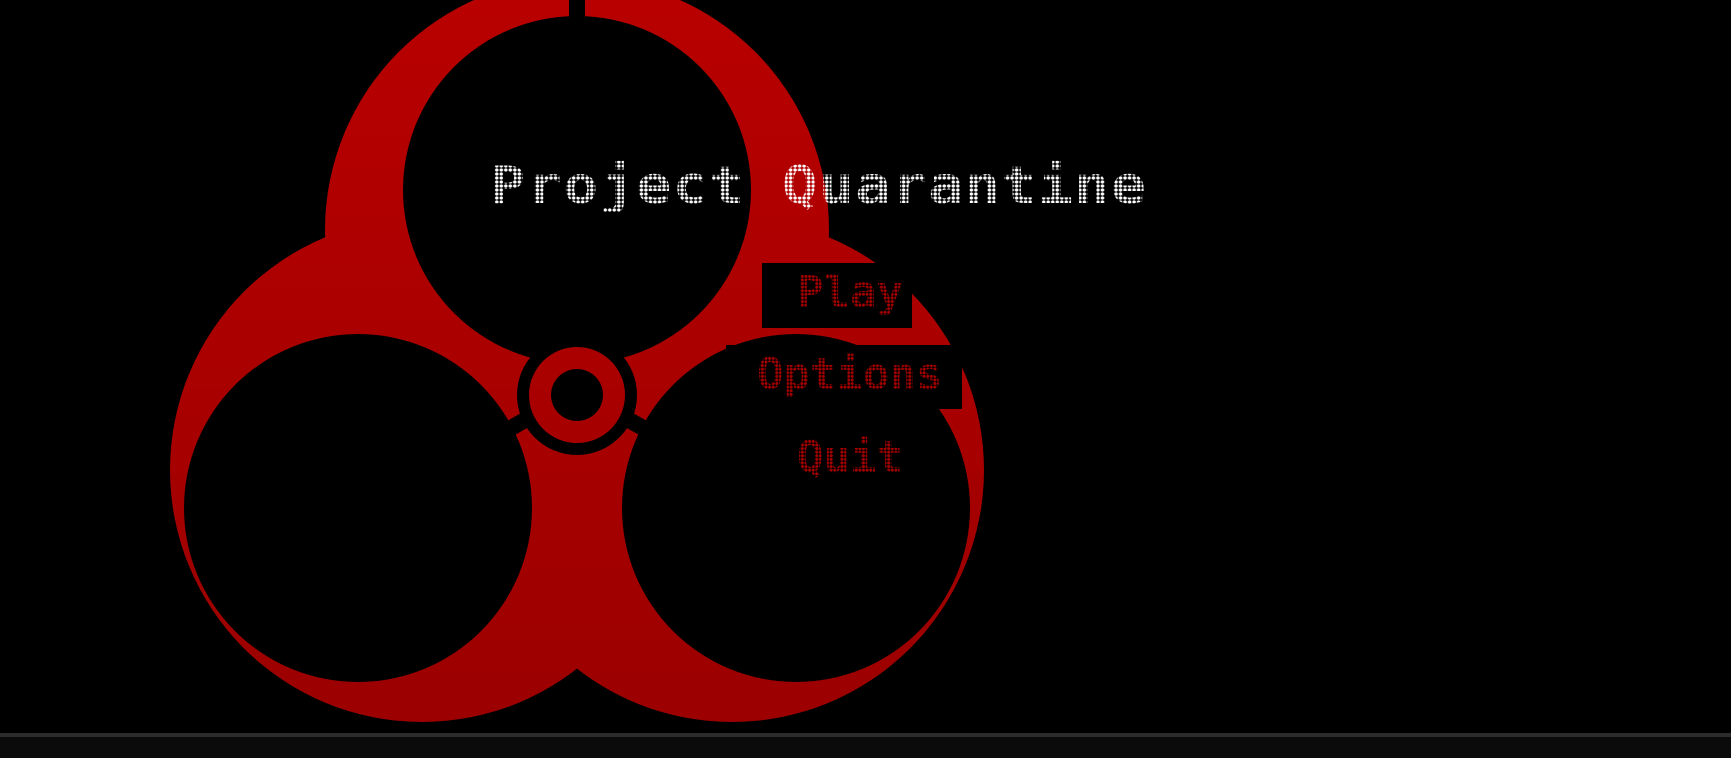  I want to click on bottom-bar, so click(865, 745).